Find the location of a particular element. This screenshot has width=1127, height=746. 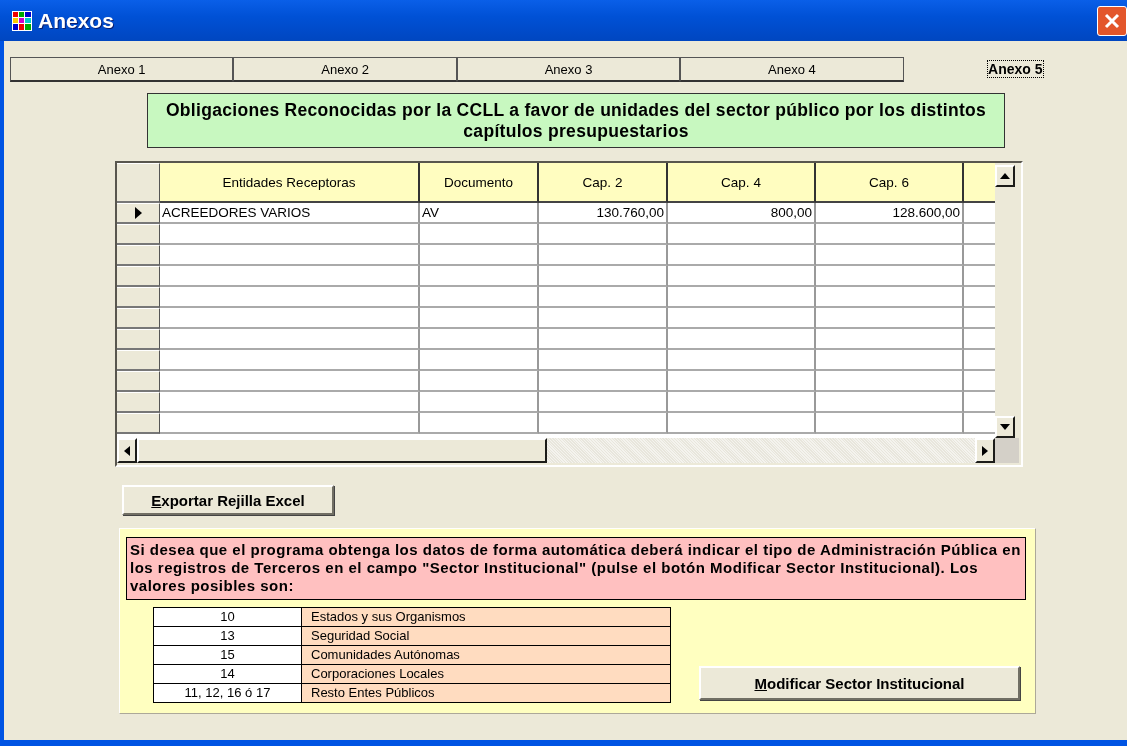

tab: Anexo 2 is located at coordinates (345, 69).